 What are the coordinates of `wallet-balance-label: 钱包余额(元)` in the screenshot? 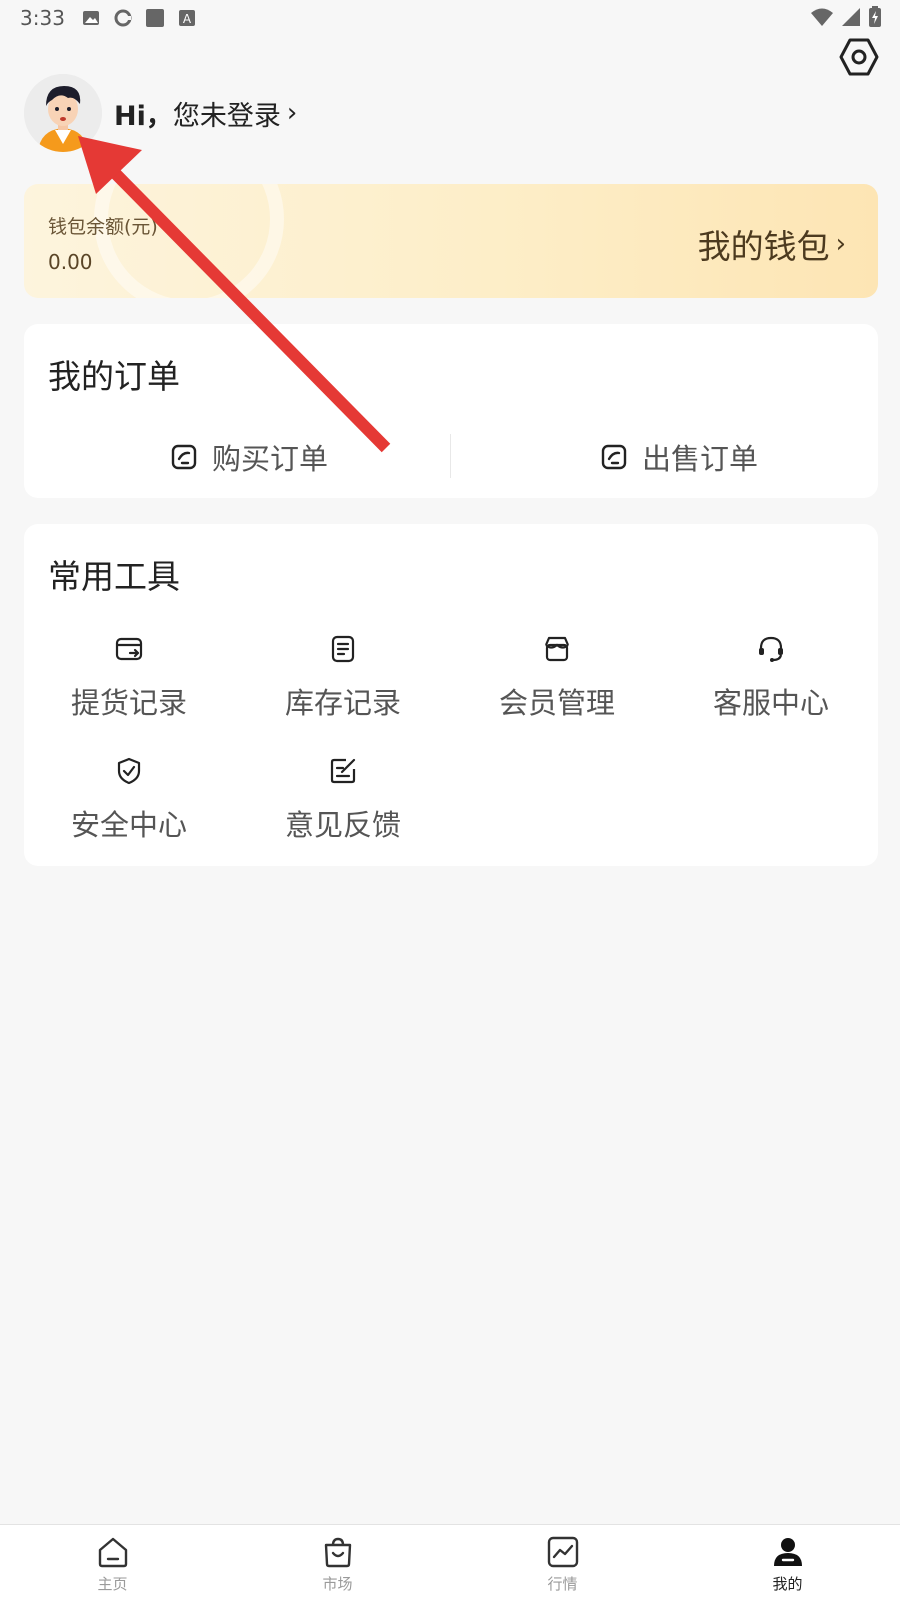 It's located at (103, 227).